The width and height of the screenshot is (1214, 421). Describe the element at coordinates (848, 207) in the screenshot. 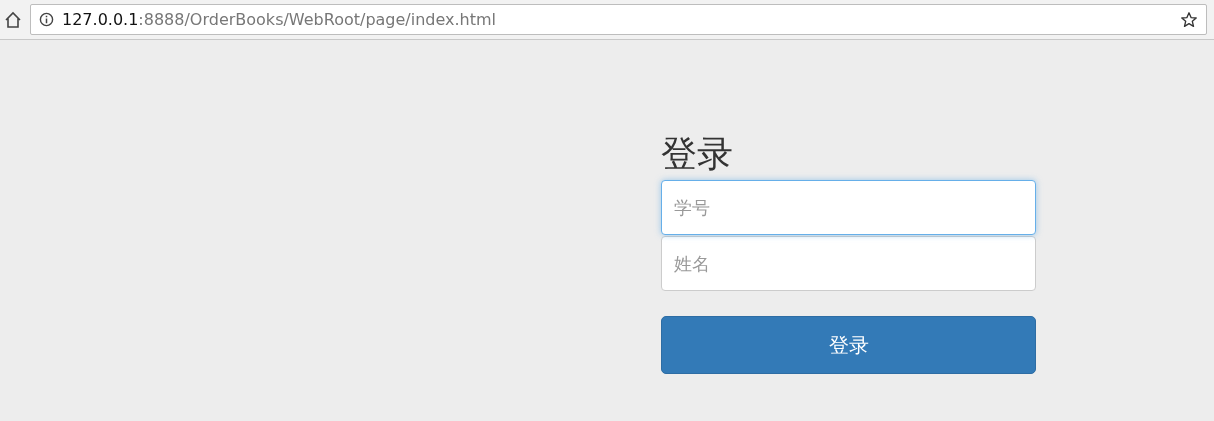

I see `input-field: 学号` at that location.